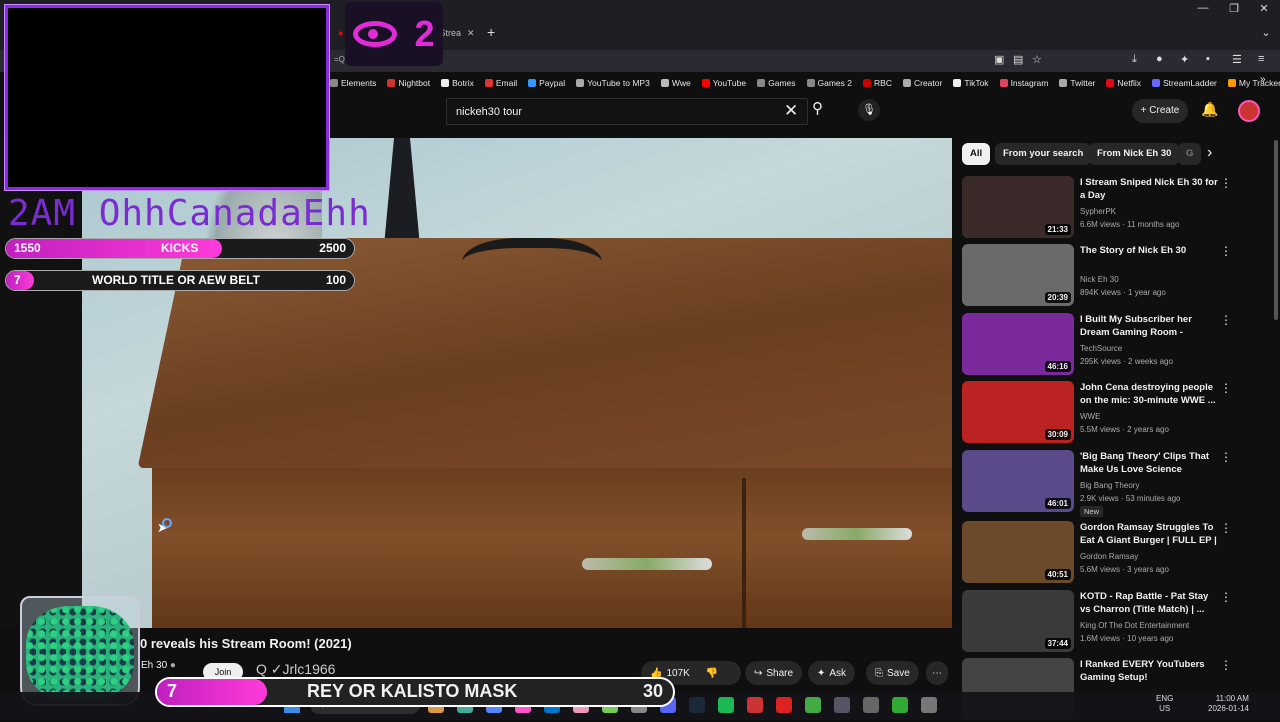 The width and height of the screenshot is (1280, 722). I want to click on bookmark-item: My Tracker, so click(1253, 83).